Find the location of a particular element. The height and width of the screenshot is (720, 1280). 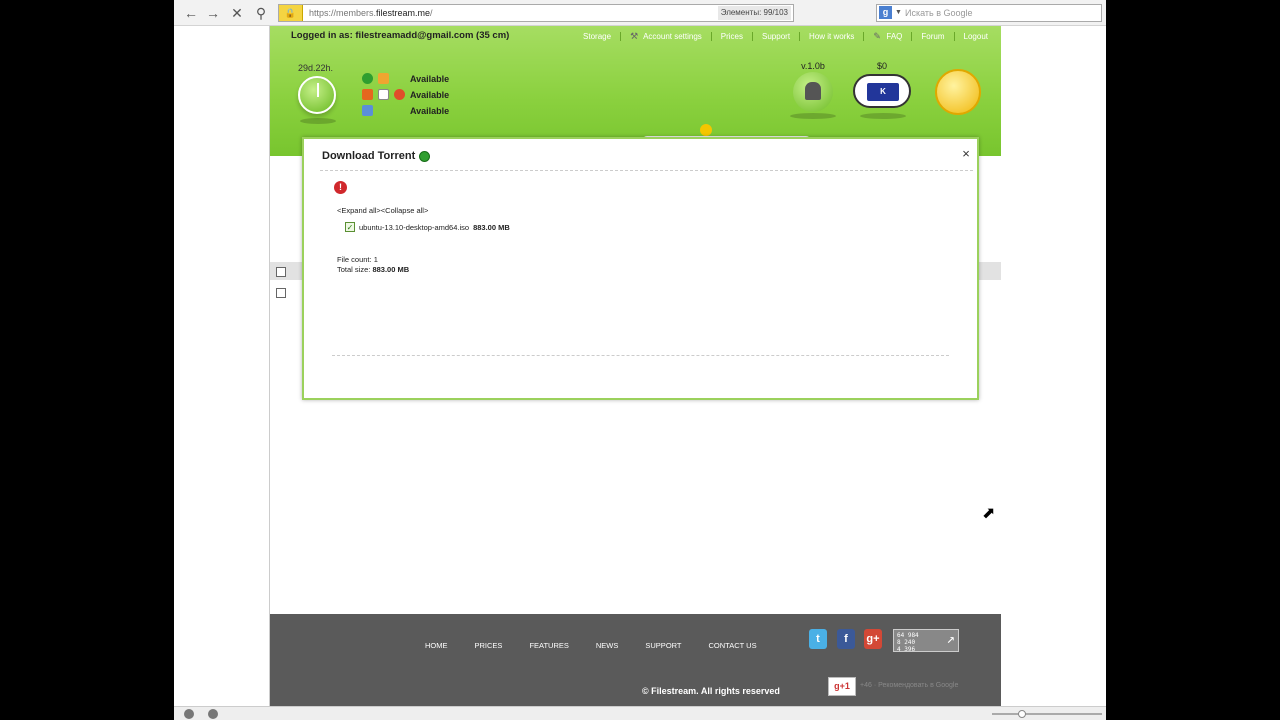

dialog-title: Download Torrent is located at coordinates (376, 156).